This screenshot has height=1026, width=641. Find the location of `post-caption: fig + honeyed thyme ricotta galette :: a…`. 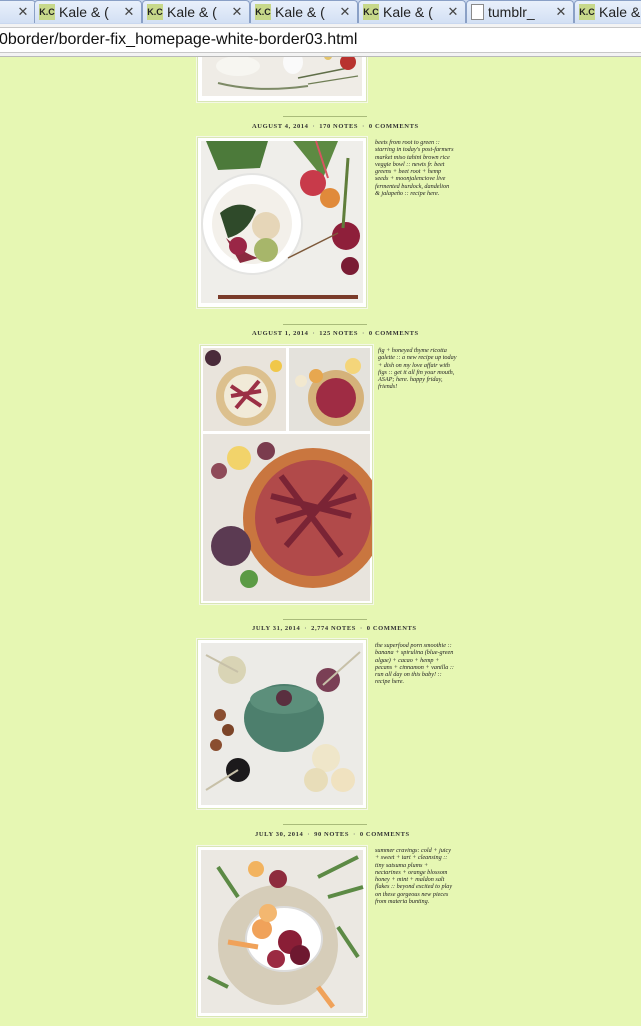

post-caption: fig + honeyed thyme ricotta galette :: a… is located at coordinates (417, 369).